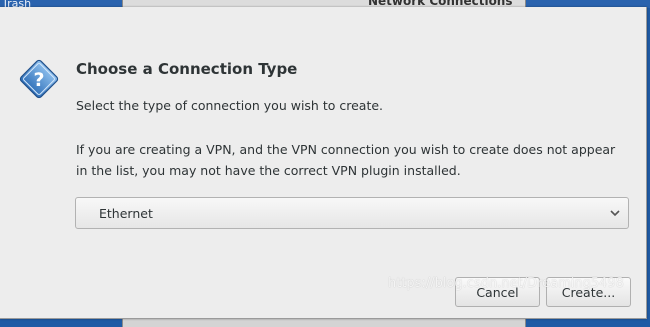 The height and width of the screenshot is (327, 650). What do you see at coordinates (126, 213) in the screenshot?
I see `connection-type-value: Ethernet` at bounding box center [126, 213].